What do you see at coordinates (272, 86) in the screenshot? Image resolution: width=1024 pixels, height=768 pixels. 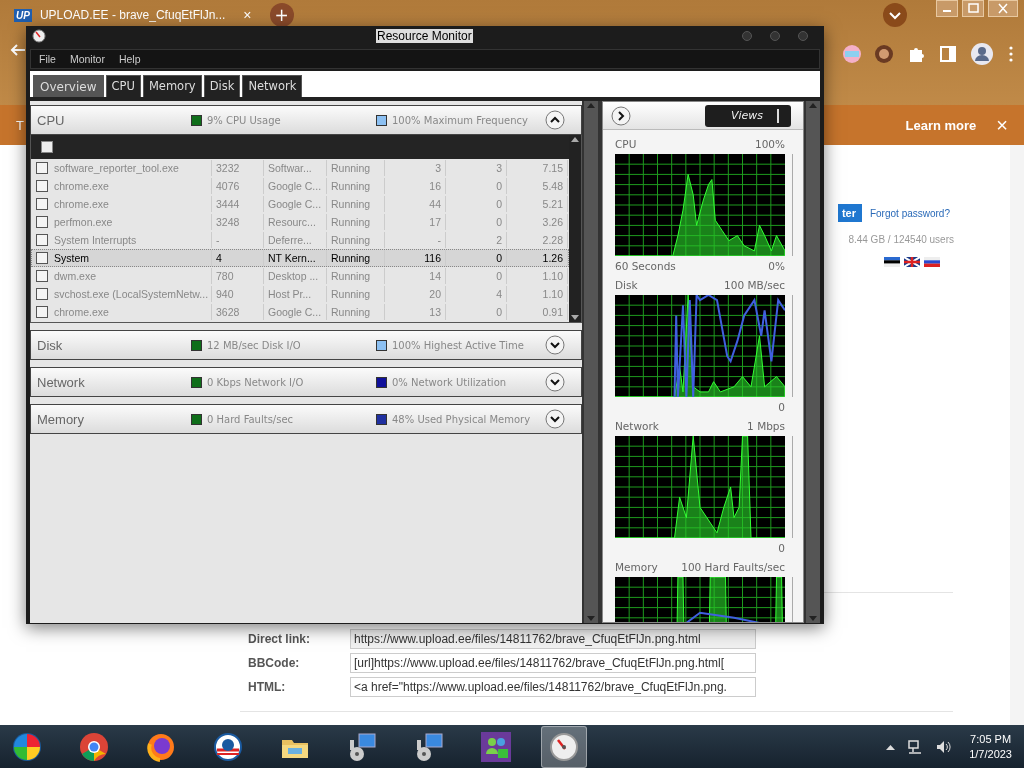 I see `tab: Network` at bounding box center [272, 86].